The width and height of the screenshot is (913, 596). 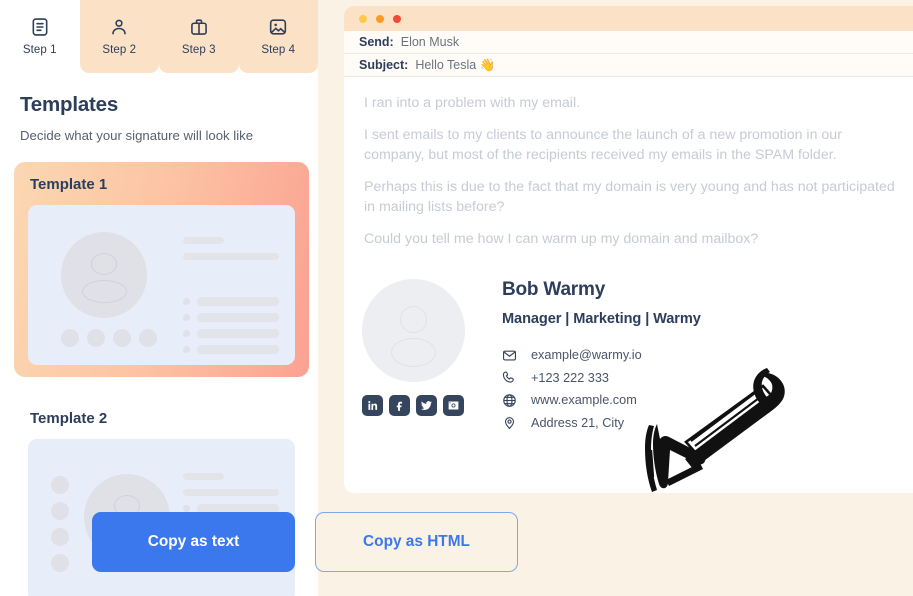 I want to click on template-card-1-label: Template 1, so click(x=69, y=184).